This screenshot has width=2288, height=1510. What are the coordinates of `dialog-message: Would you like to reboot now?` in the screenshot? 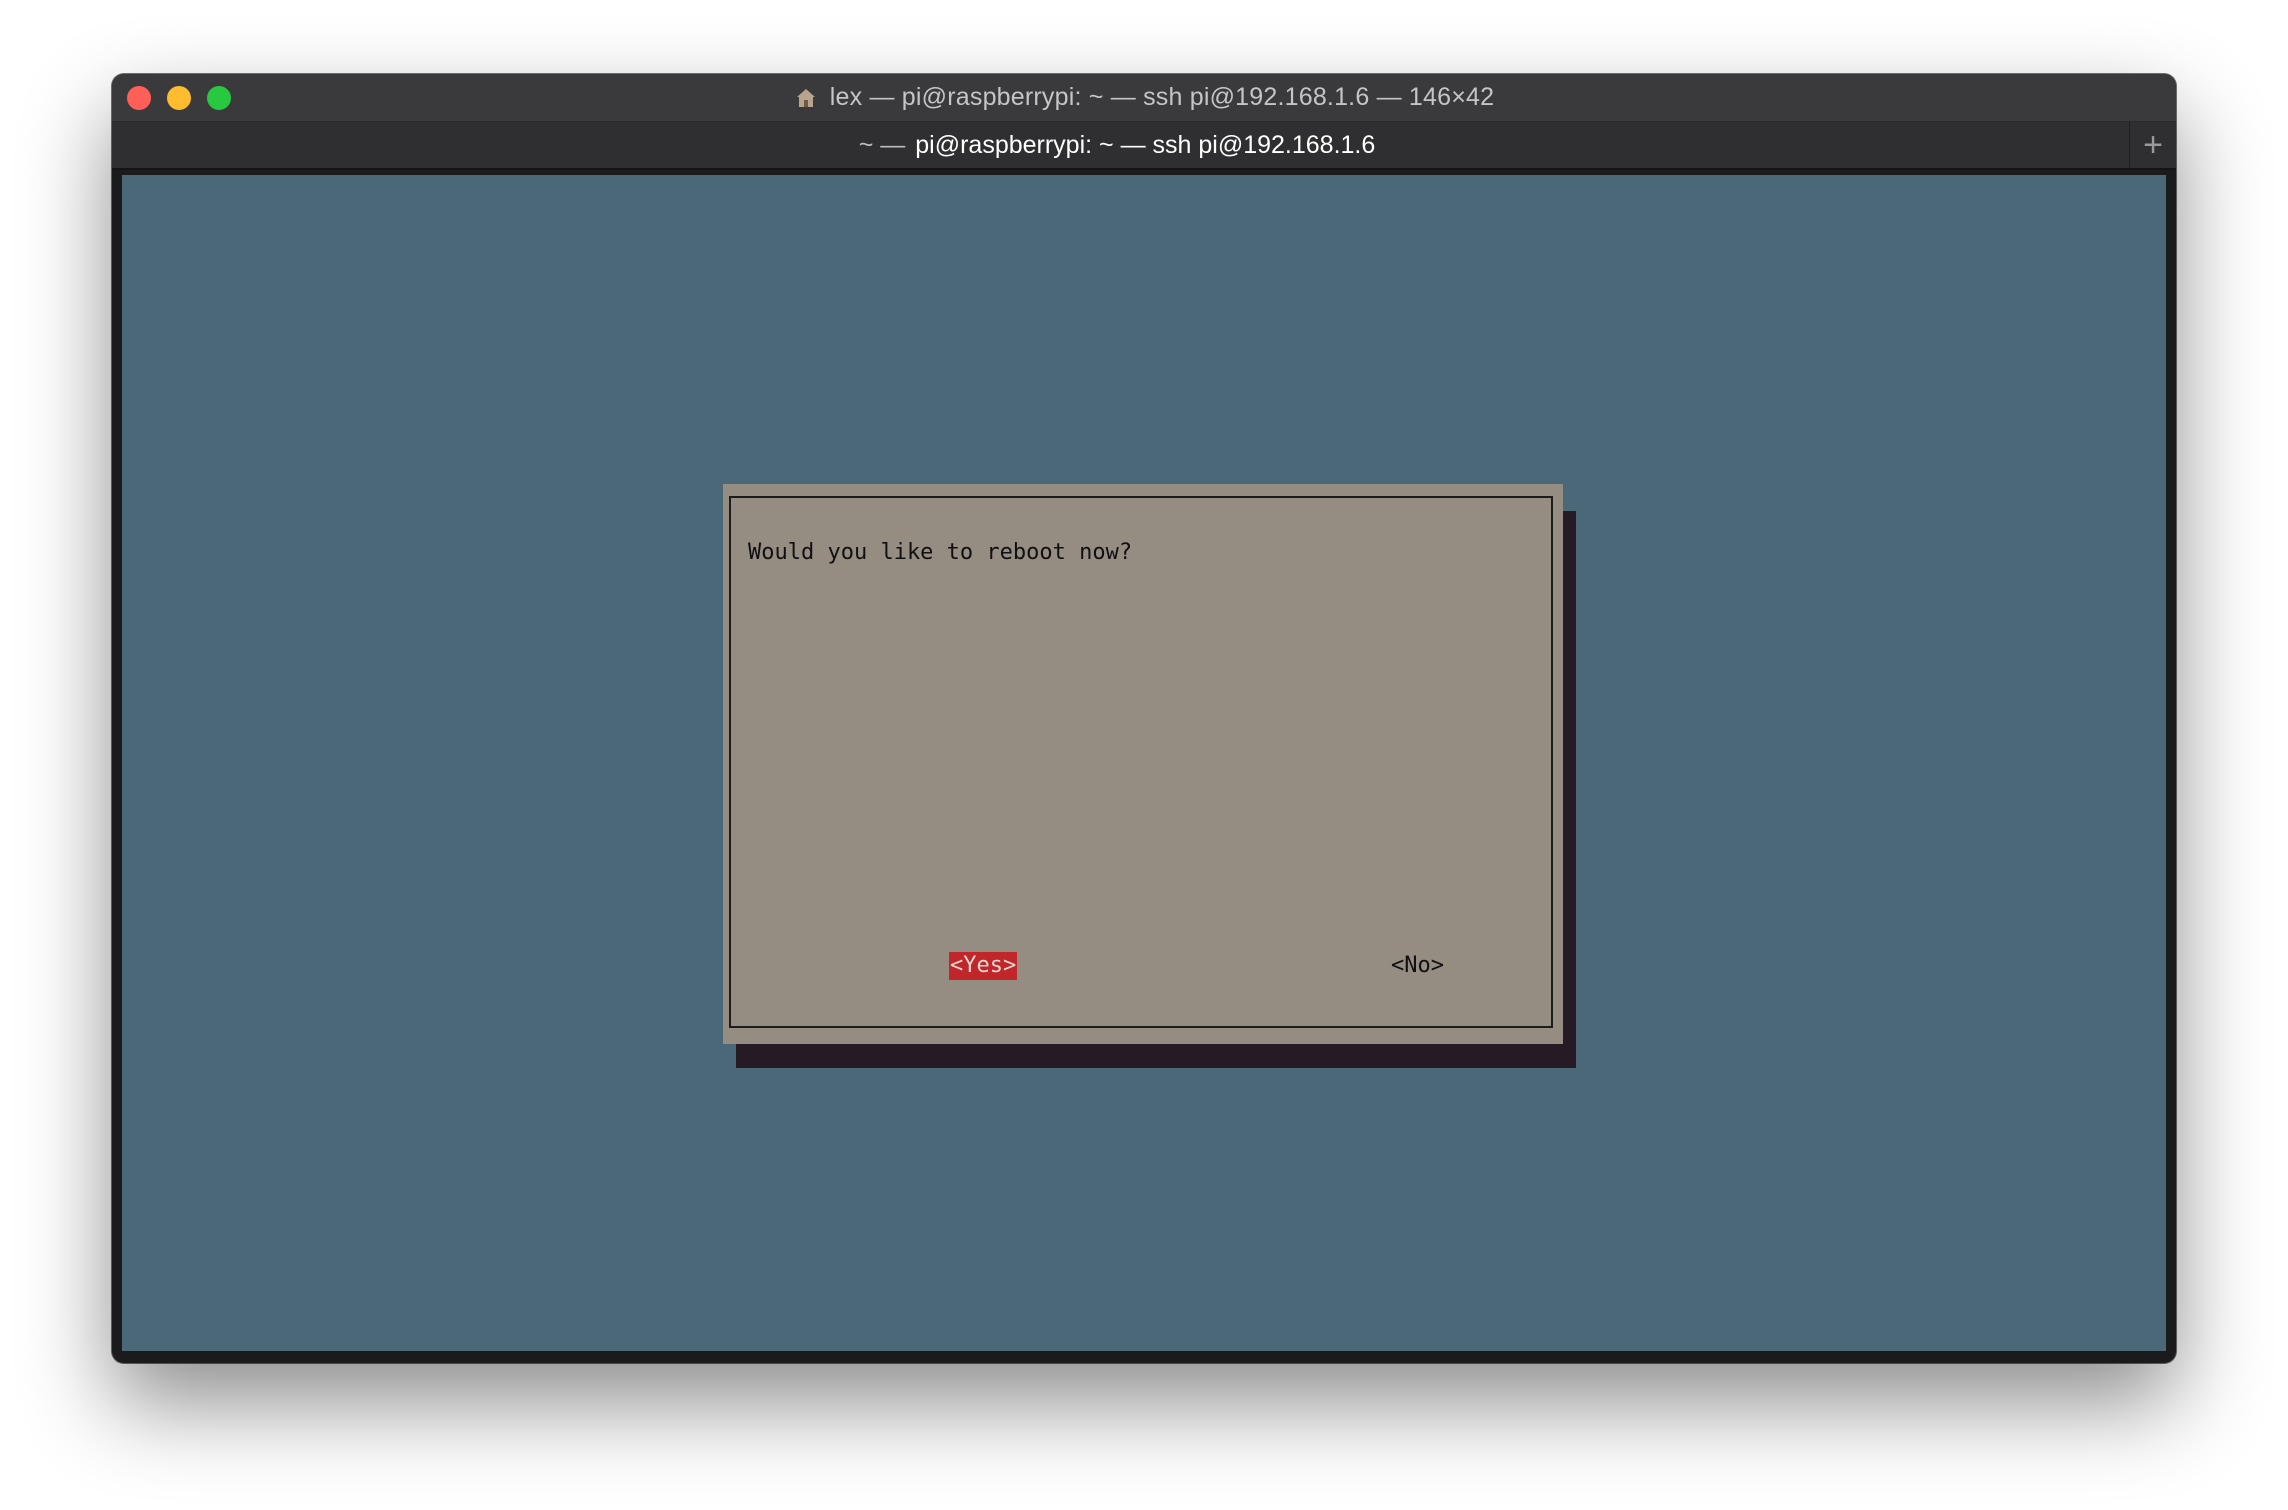 It's located at (940, 552).